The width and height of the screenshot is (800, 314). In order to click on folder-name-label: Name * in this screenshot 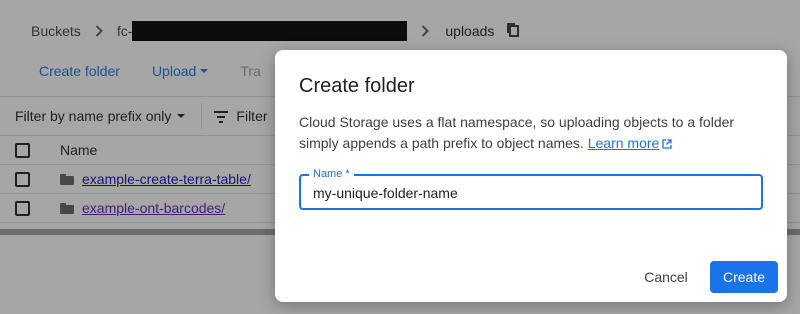, I will do `click(331, 174)`.